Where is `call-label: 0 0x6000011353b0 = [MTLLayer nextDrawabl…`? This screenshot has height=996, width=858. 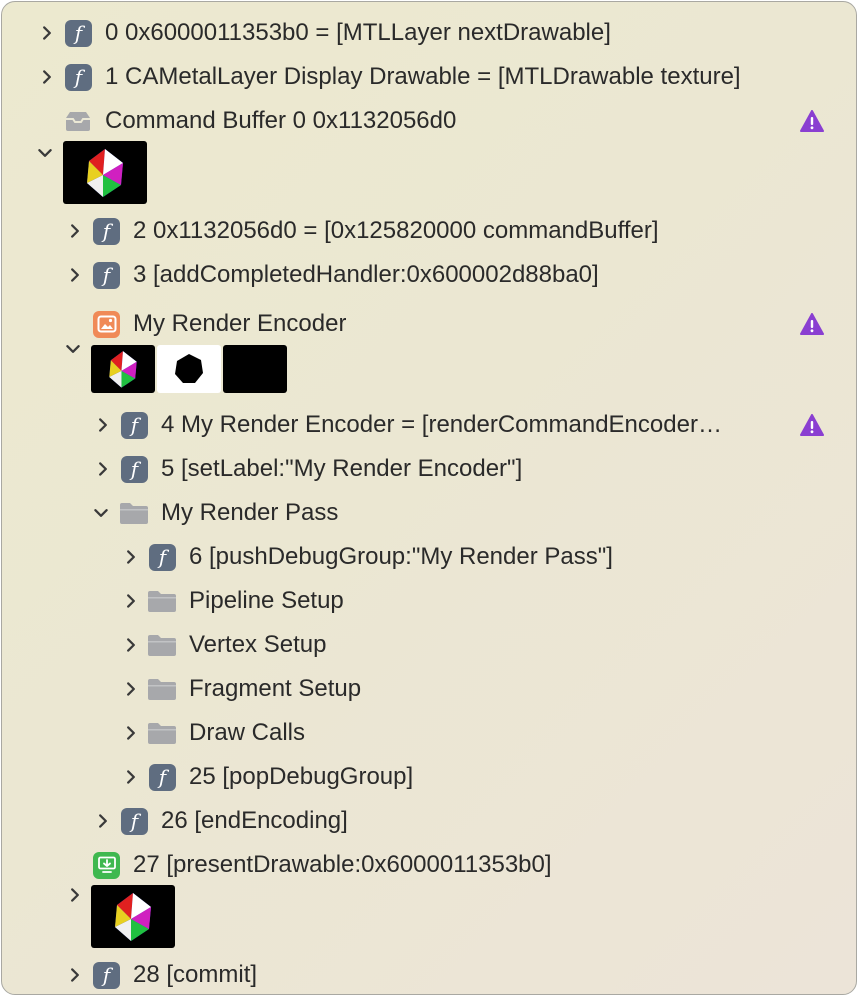
call-label: 0 0x6000011353b0 = [MTLLayer nextDrawabl… is located at coordinates (358, 32).